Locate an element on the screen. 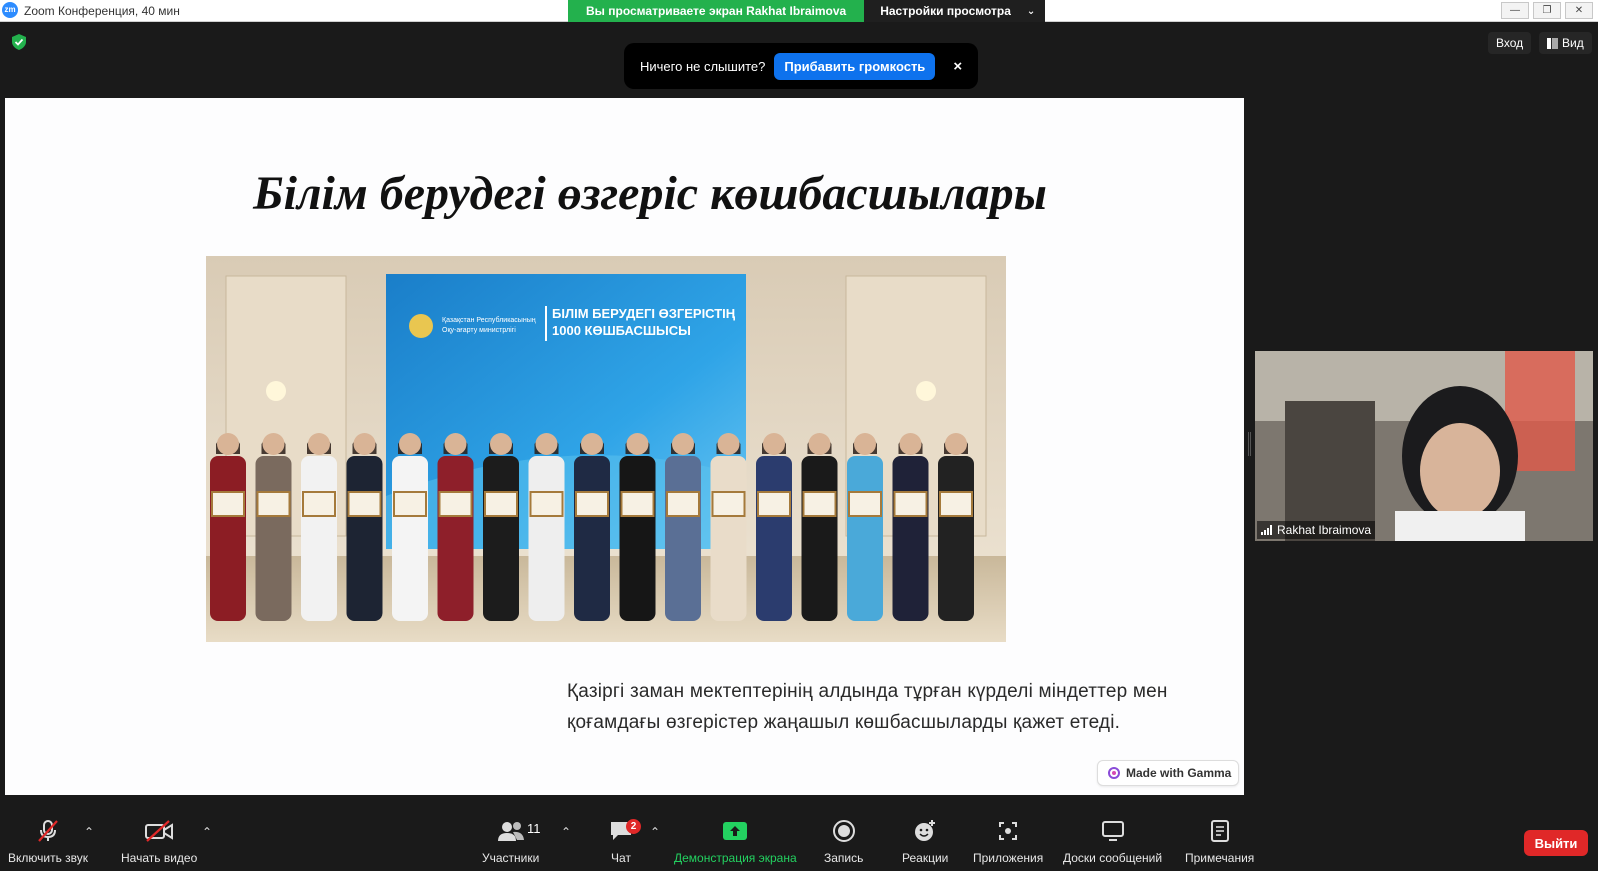 Image resolution: width=1598 pixels, height=871 pixels. unmute-button: Включить звук is located at coordinates (48, 841).